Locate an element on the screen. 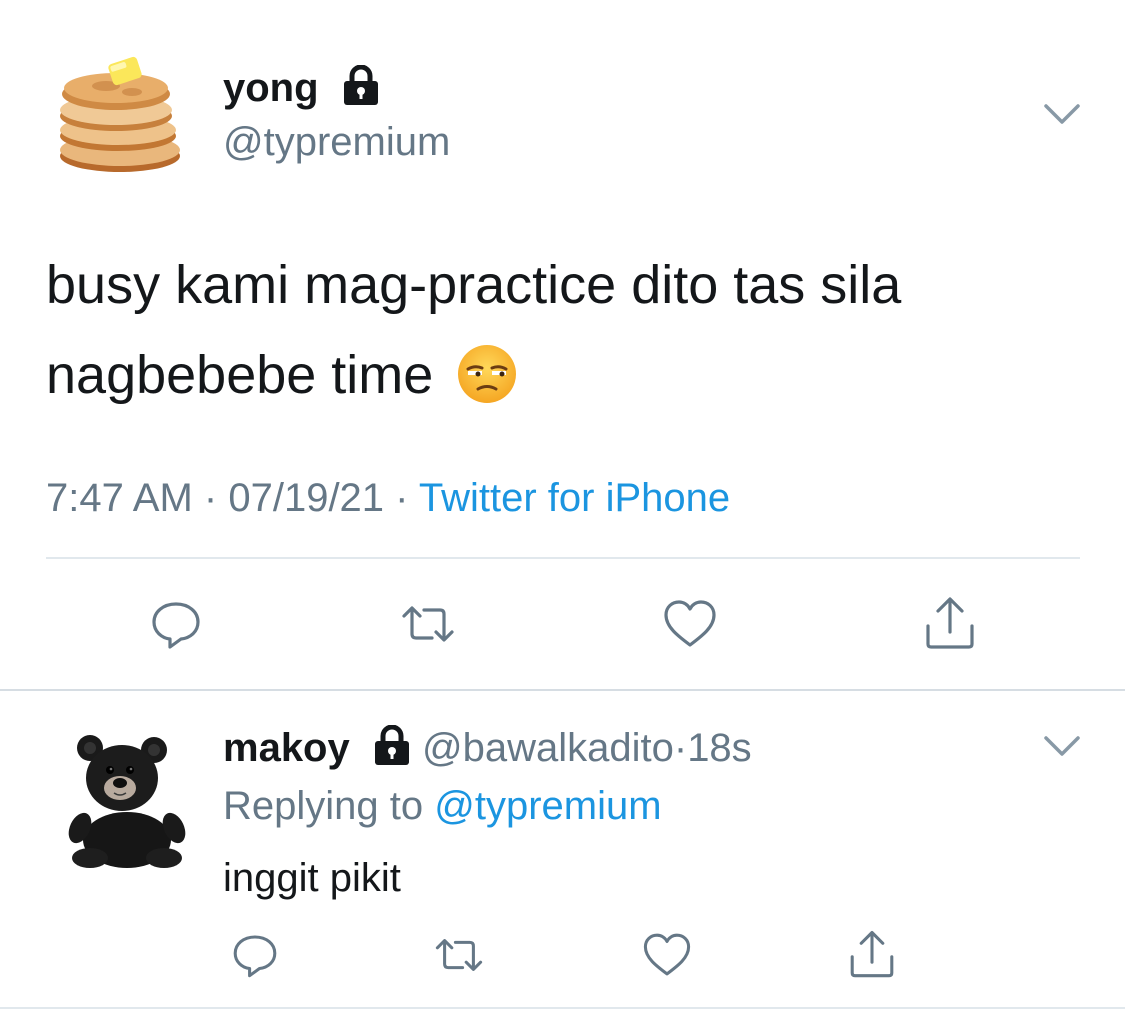  replying-prefix: Replying to is located at coordinates (323, 806).